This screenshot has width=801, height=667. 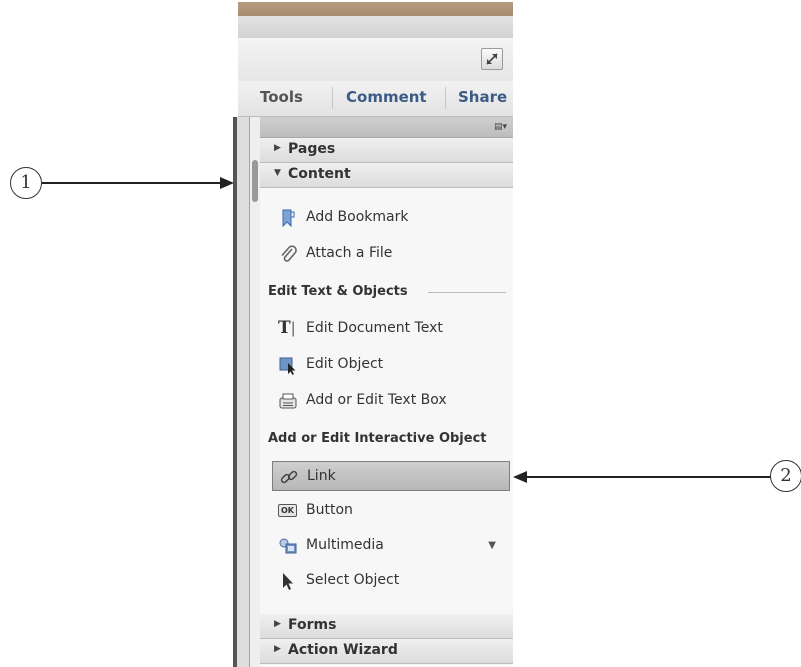 What do you see at coordinates (329, 510) in the screenshot?
I see `tool-label: Button` at bounding box center [329, 510].